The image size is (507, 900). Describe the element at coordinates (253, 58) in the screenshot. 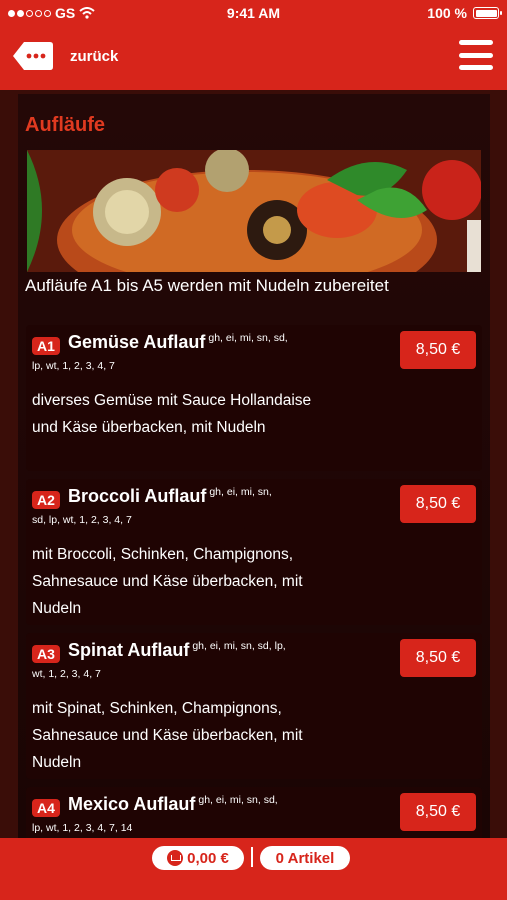

I see `navigation-bar: zurück` at that location.